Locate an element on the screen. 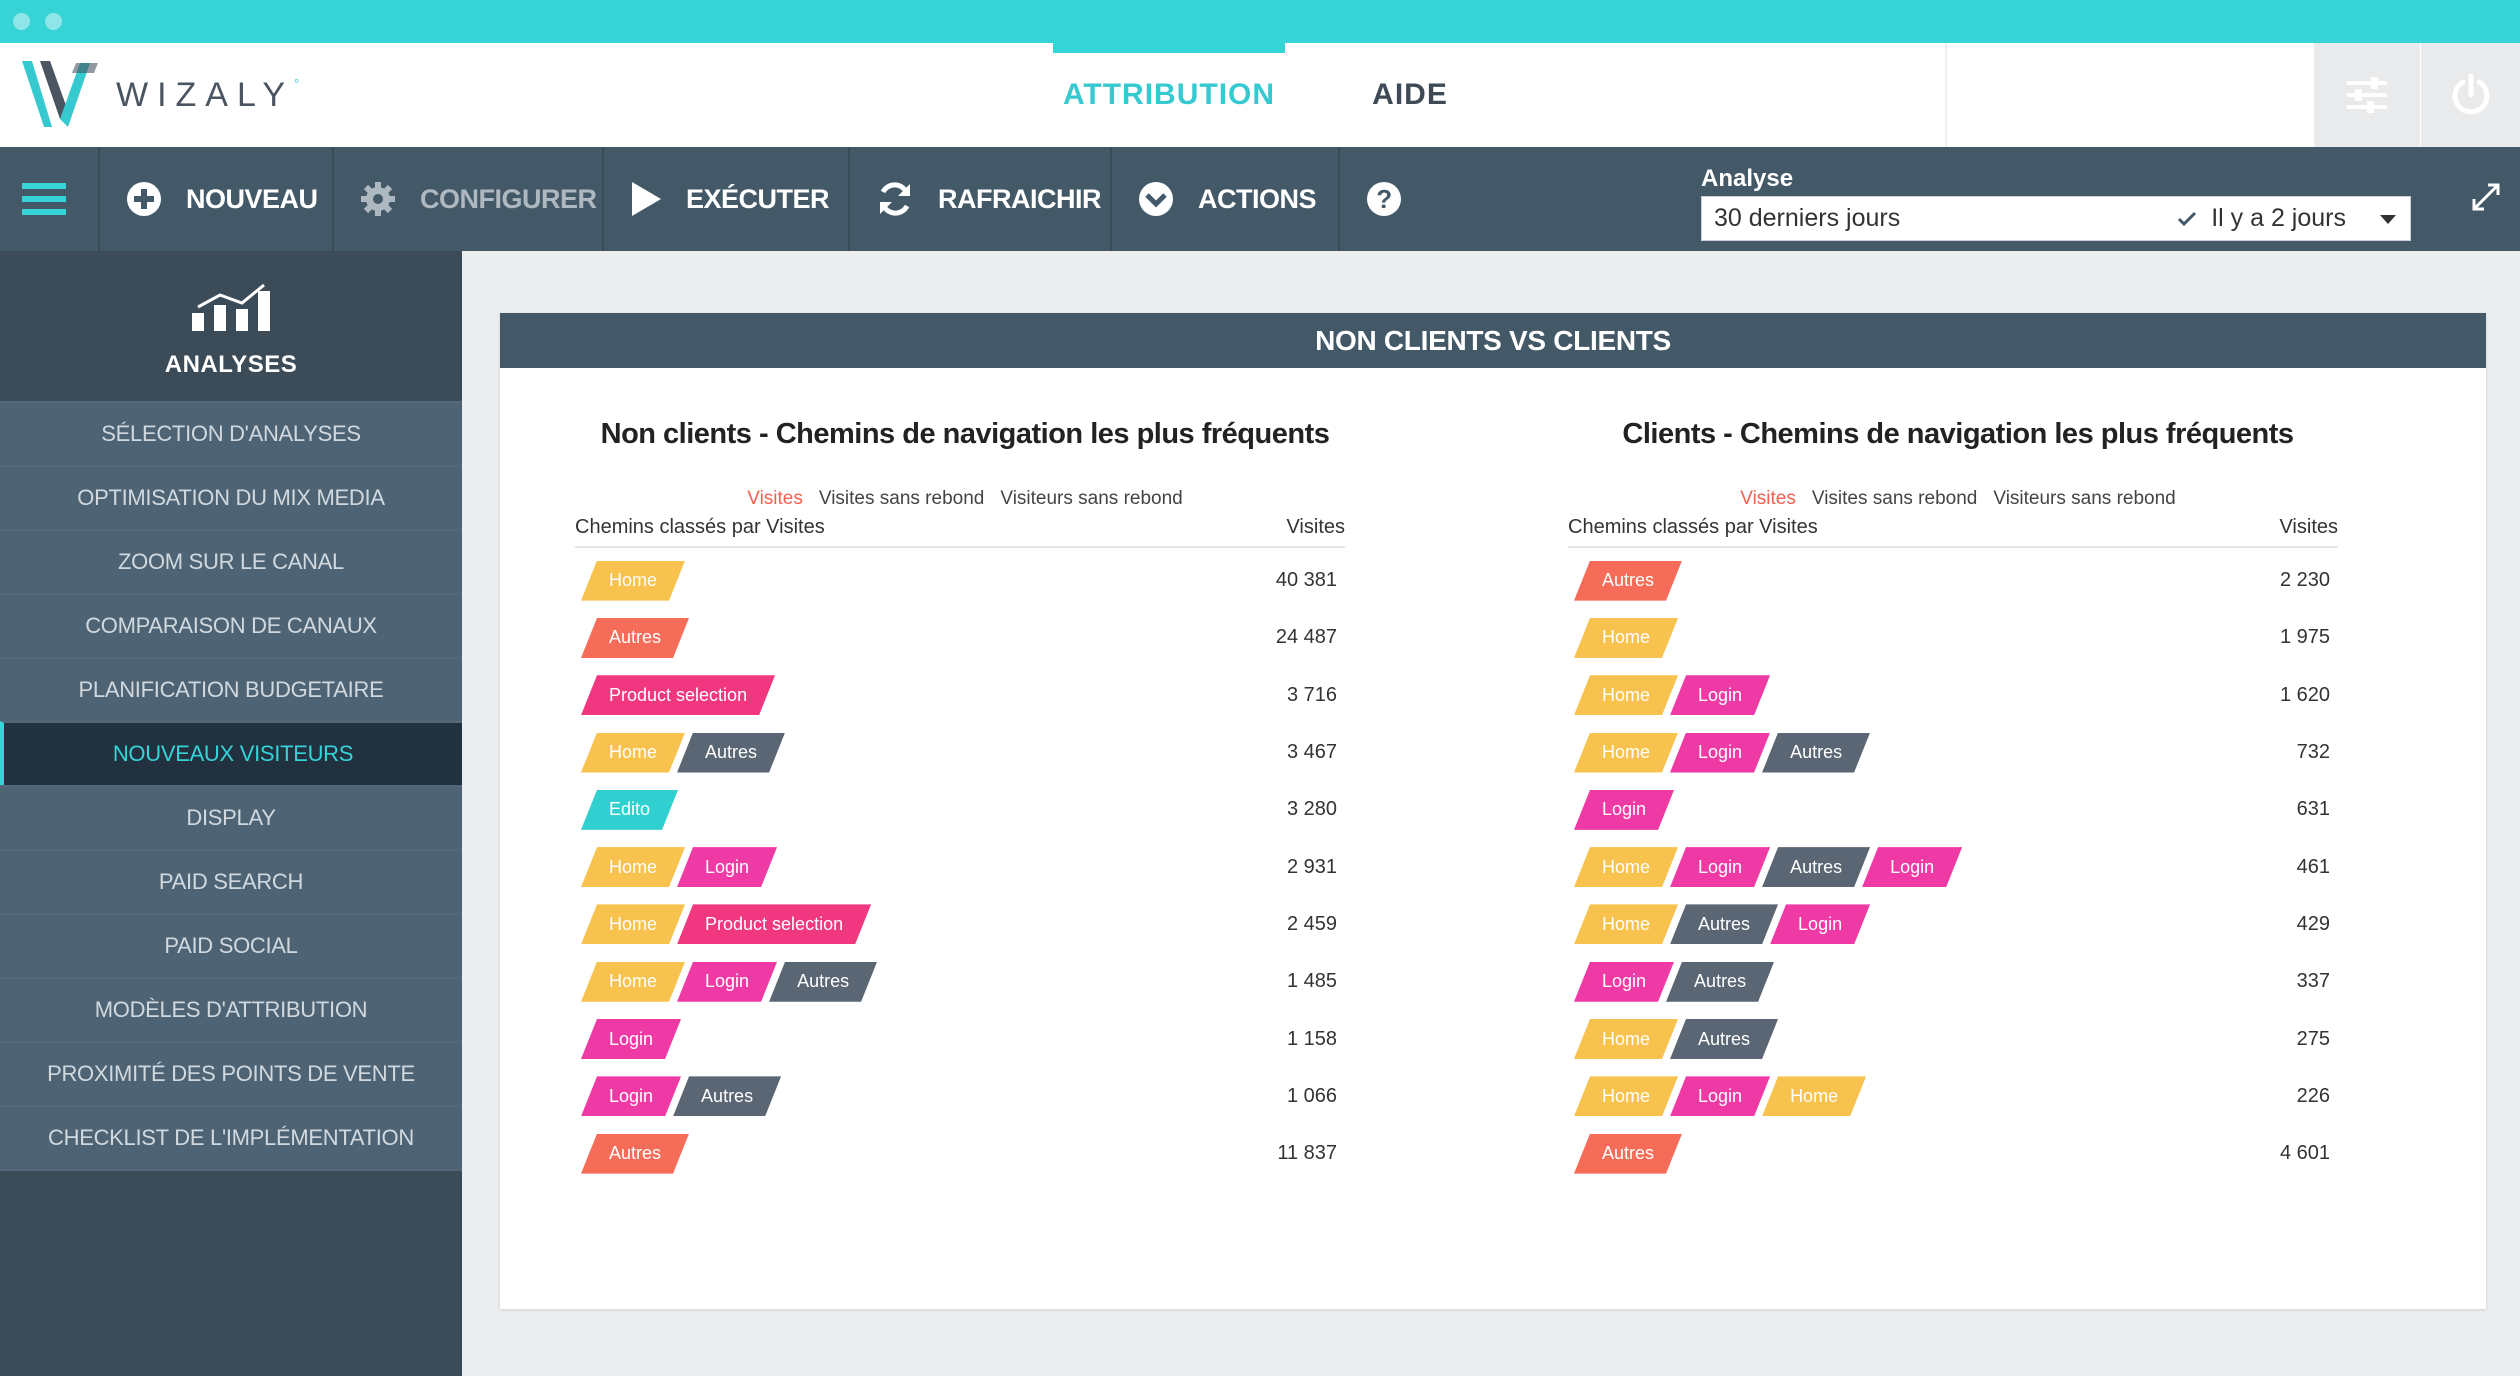 The image size is (2520, 1376). path-row: Home Autres 3 467 is located at coordinates (960, 752).